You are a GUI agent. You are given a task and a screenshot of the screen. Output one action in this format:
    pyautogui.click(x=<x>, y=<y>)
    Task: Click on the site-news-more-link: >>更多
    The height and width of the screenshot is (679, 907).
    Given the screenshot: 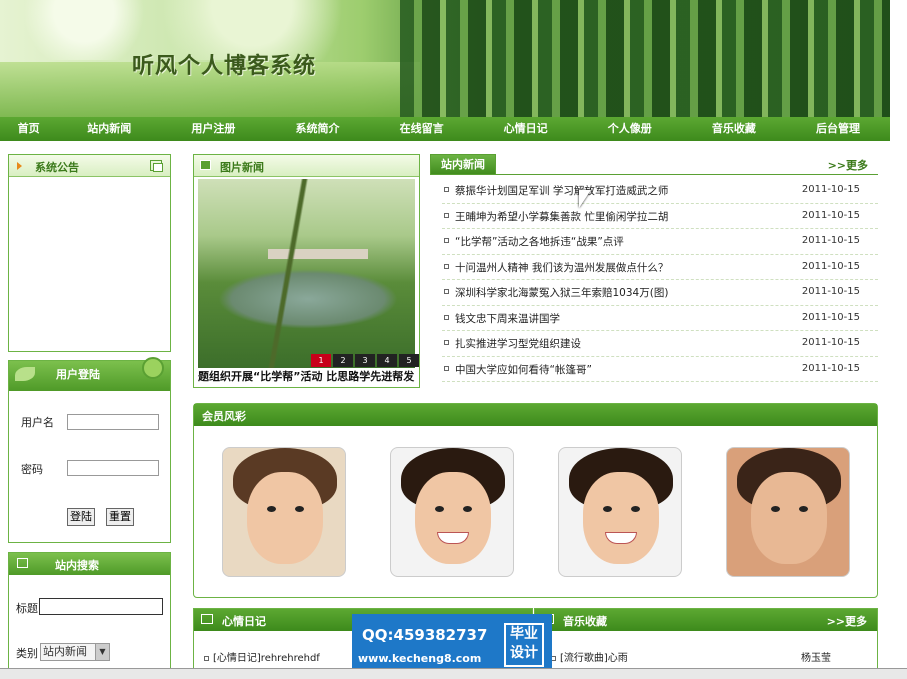 What is the action you would take?
    pyautogui.click(x=848, y=165)
    